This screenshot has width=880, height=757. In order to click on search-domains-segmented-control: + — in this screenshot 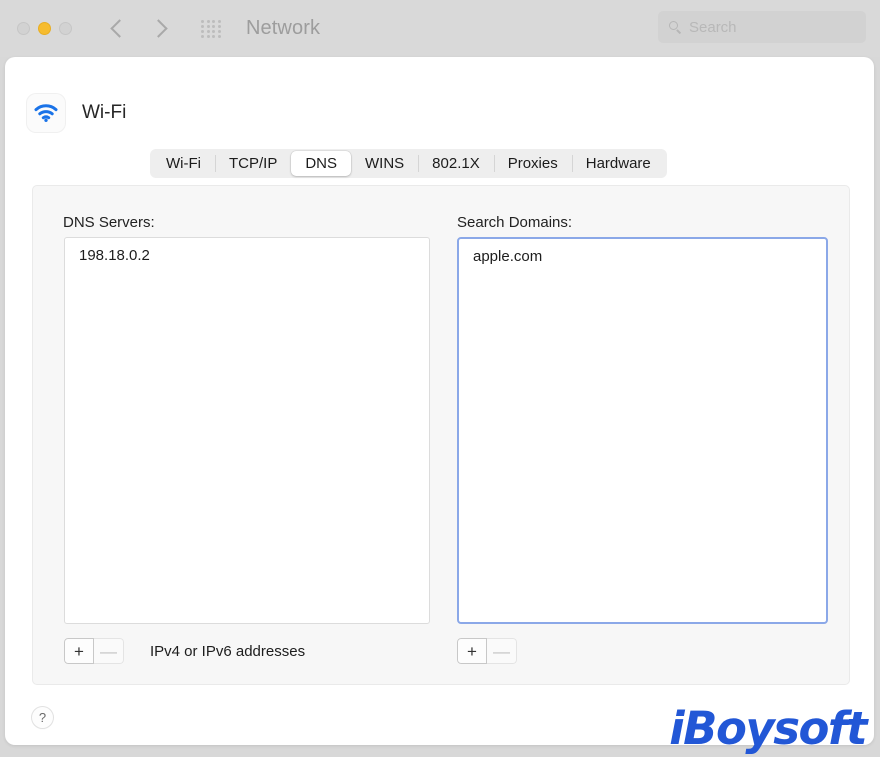, I will do `click(487, 651)`.